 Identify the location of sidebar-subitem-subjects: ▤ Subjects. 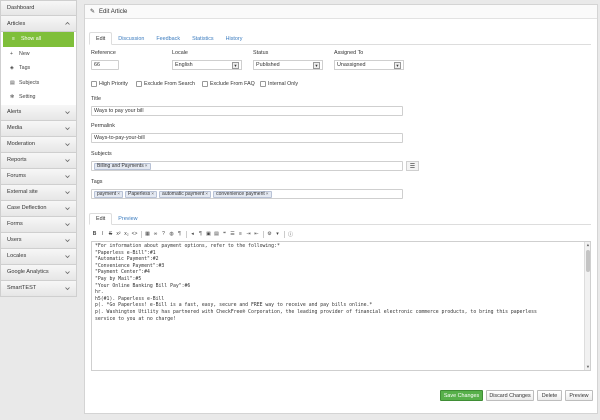
(38, 83).